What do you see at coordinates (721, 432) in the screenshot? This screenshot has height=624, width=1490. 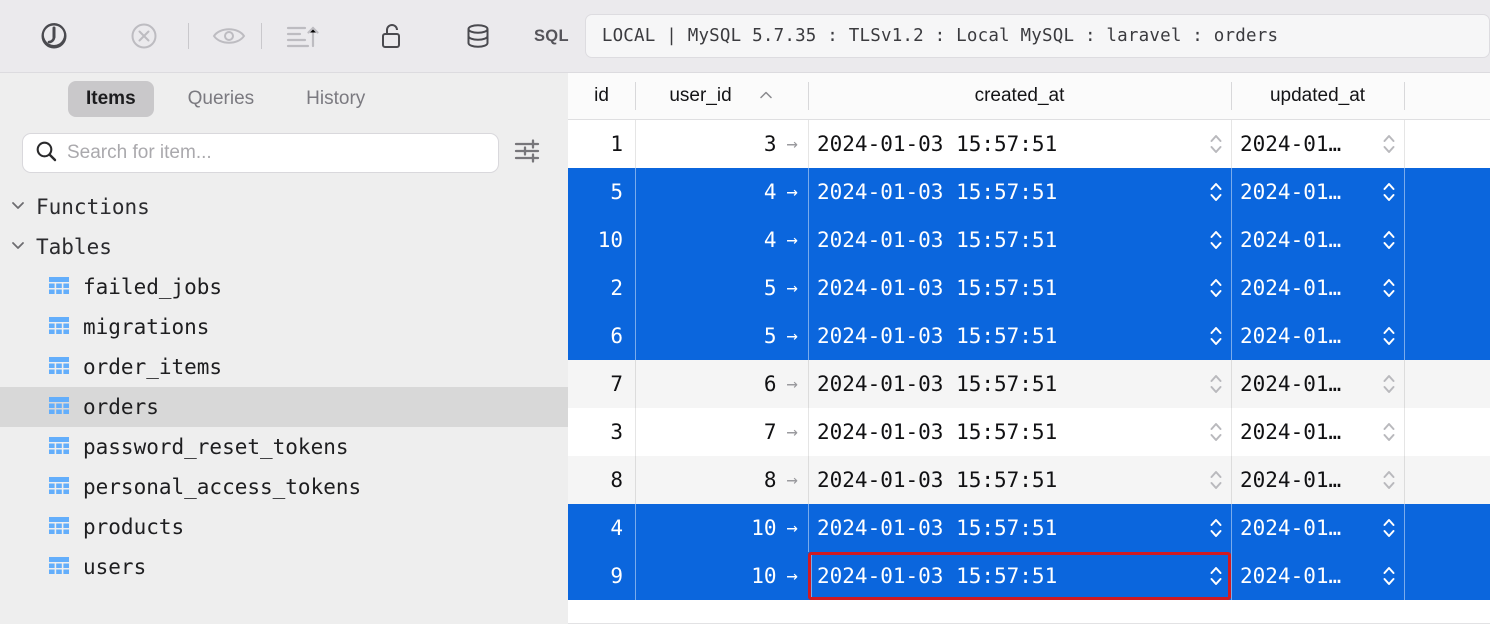 I see `cell-user_id: 7 →` at bounding box center [721, 432].